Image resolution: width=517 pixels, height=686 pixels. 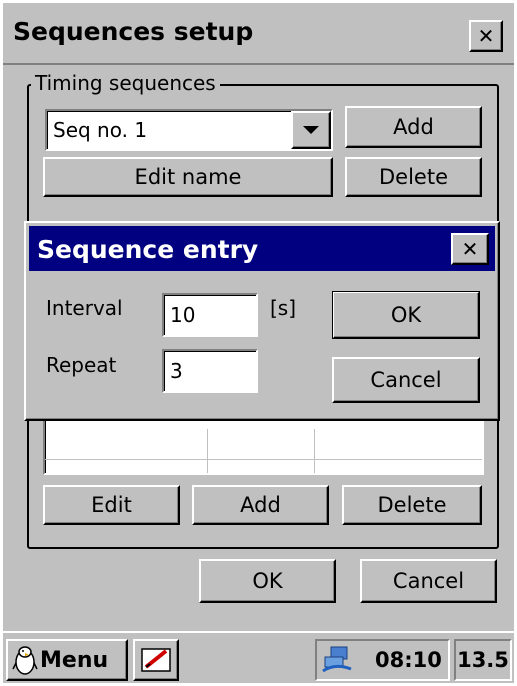 What do you see at coordinates (338, 660) in the screenshot?
I see `network-icon` at bounding box center [338, 660].